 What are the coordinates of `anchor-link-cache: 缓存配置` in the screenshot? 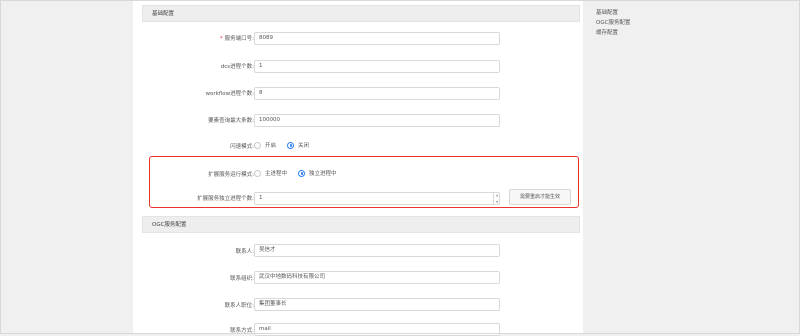 It's located at (613, 33).